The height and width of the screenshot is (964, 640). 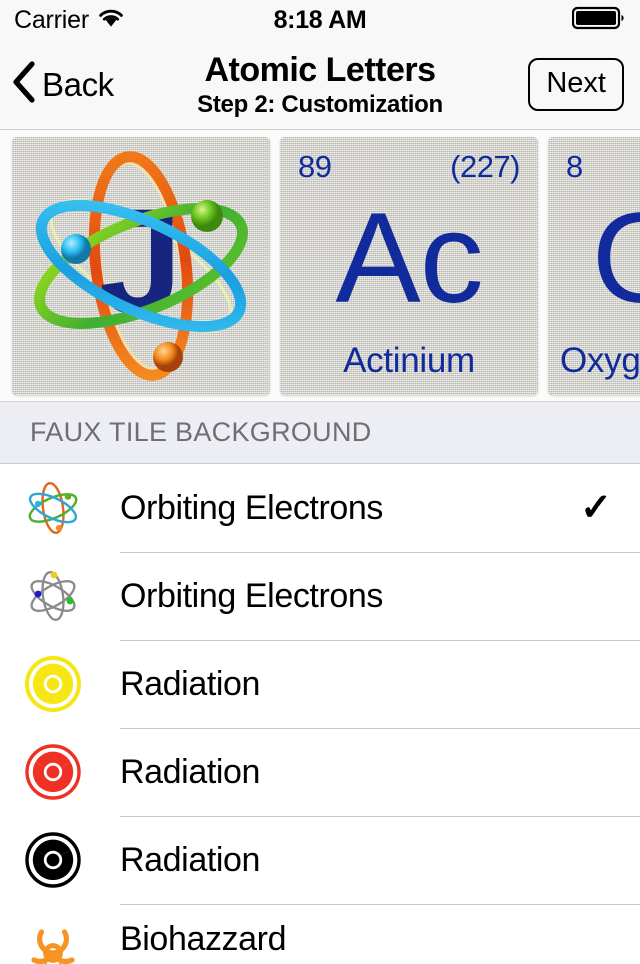 What do you see at coordinates (203, 939) in the screenshot?
I see `list-item-label: Biohazzard` at bounding box center [203, 939].